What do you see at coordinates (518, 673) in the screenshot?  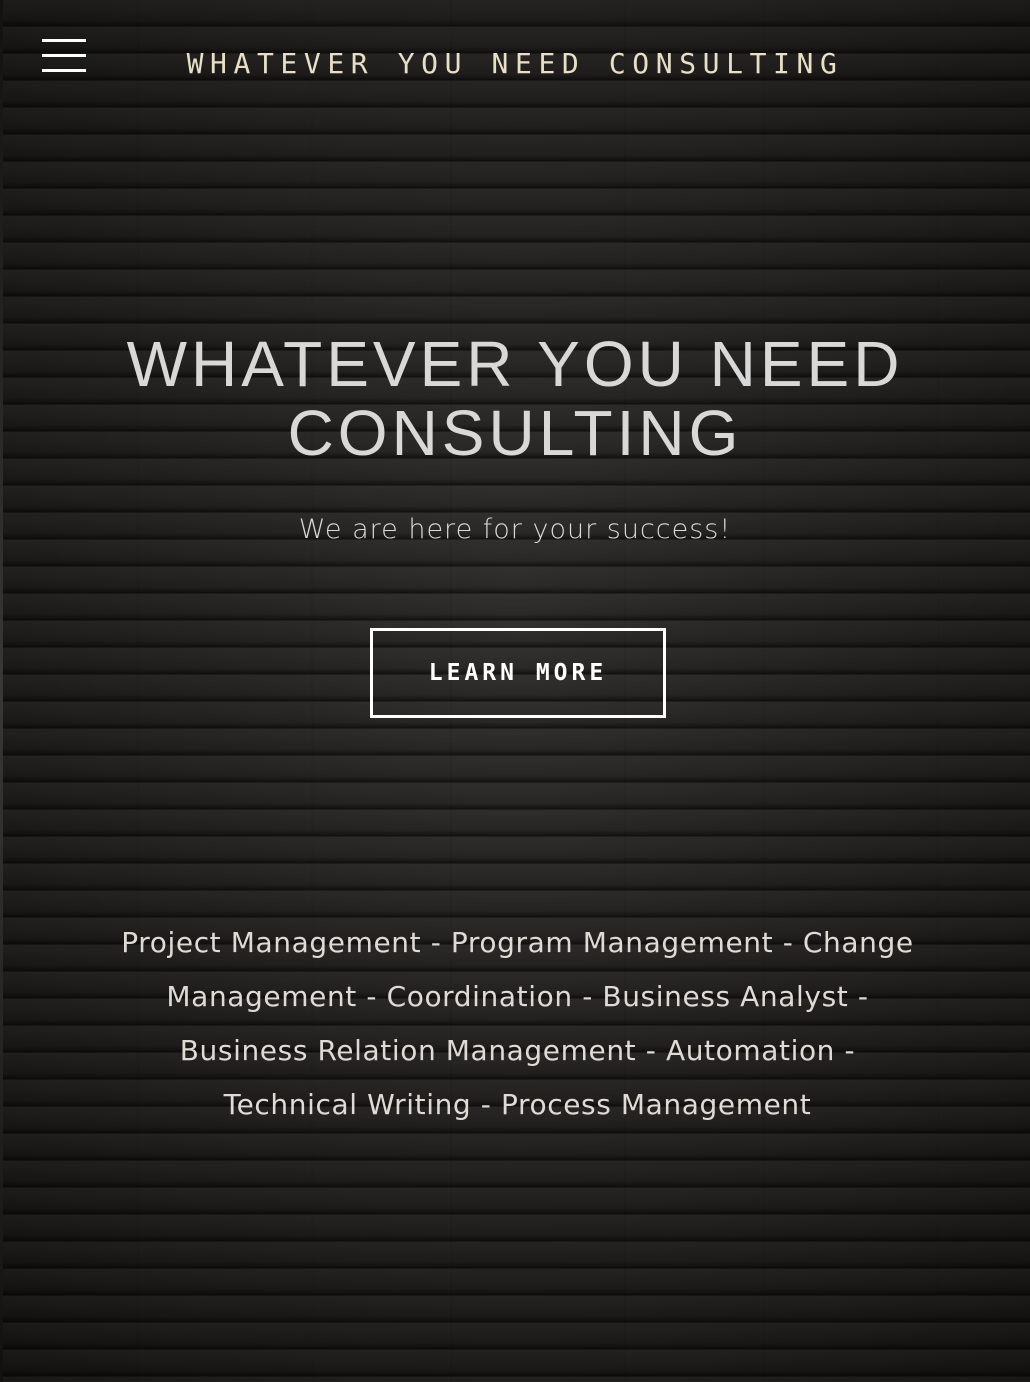 I see `learn-more-button: LEARN MORE` at bounding box center [518, 673].